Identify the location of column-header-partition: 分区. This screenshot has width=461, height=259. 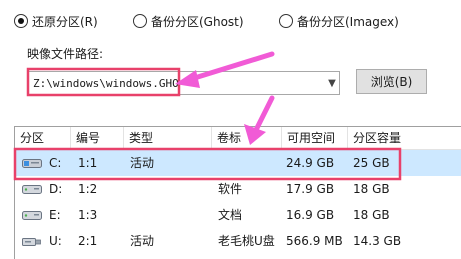
(43, 138).